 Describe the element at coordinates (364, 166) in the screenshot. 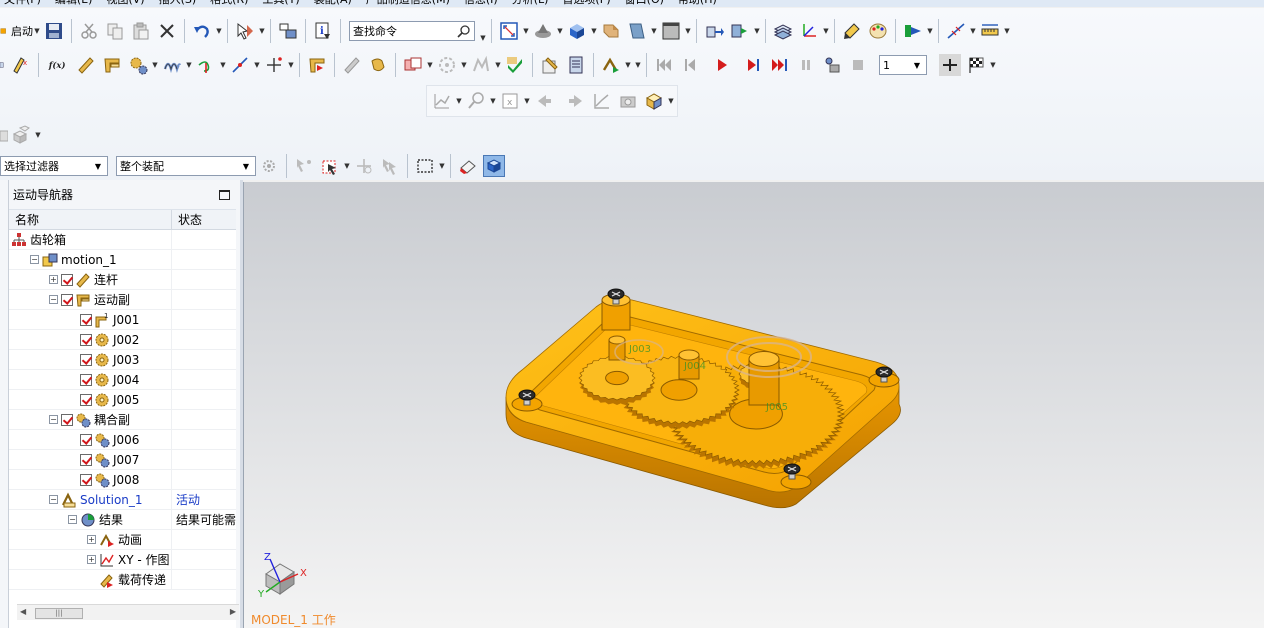

I see `snap-ext-icon` at that location.